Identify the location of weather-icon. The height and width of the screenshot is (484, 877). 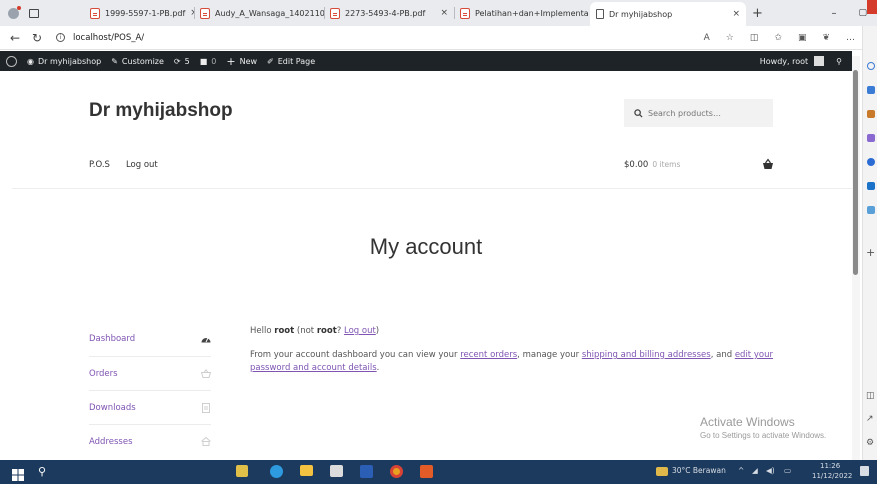
(662, 471).